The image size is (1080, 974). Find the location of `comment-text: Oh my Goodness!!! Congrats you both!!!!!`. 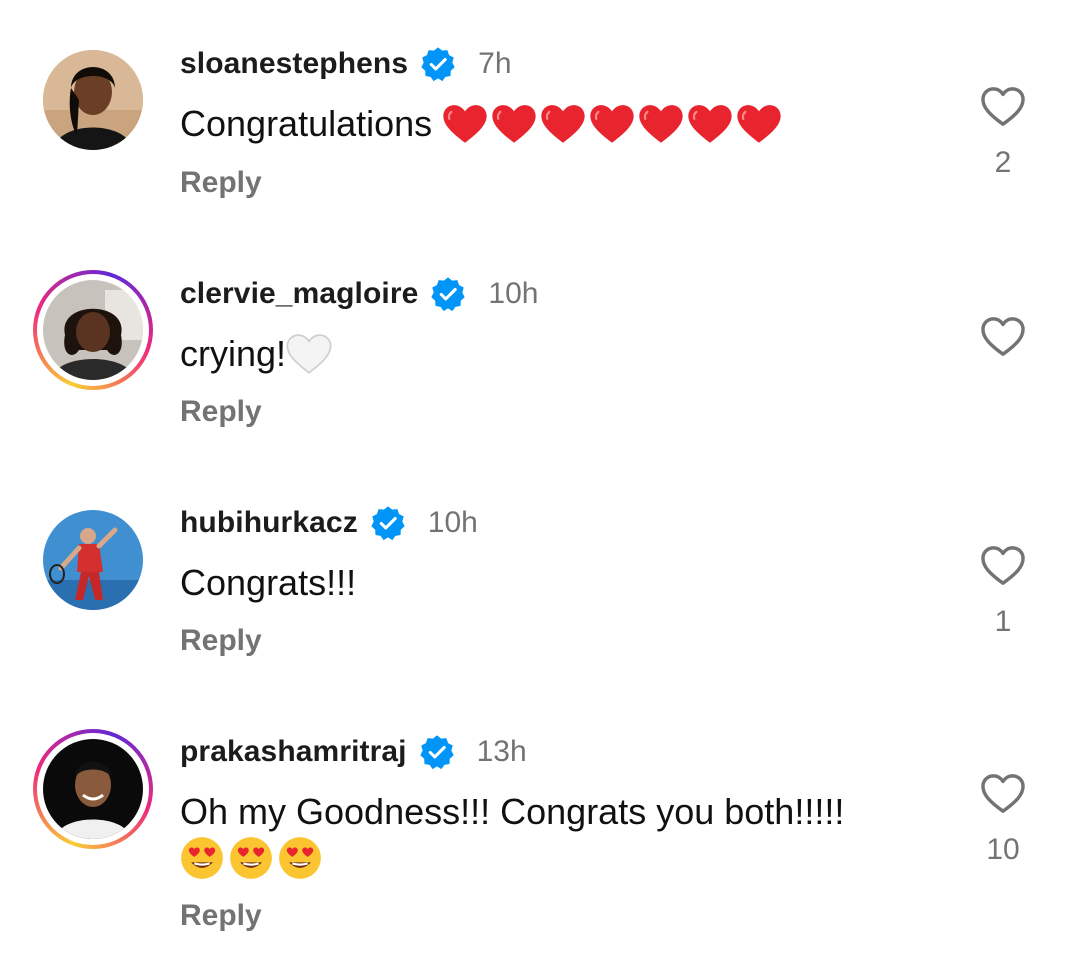

comment-text: Oh my Goodness!!! Congrats you both!!!!! is located at coordinates (512, 812).